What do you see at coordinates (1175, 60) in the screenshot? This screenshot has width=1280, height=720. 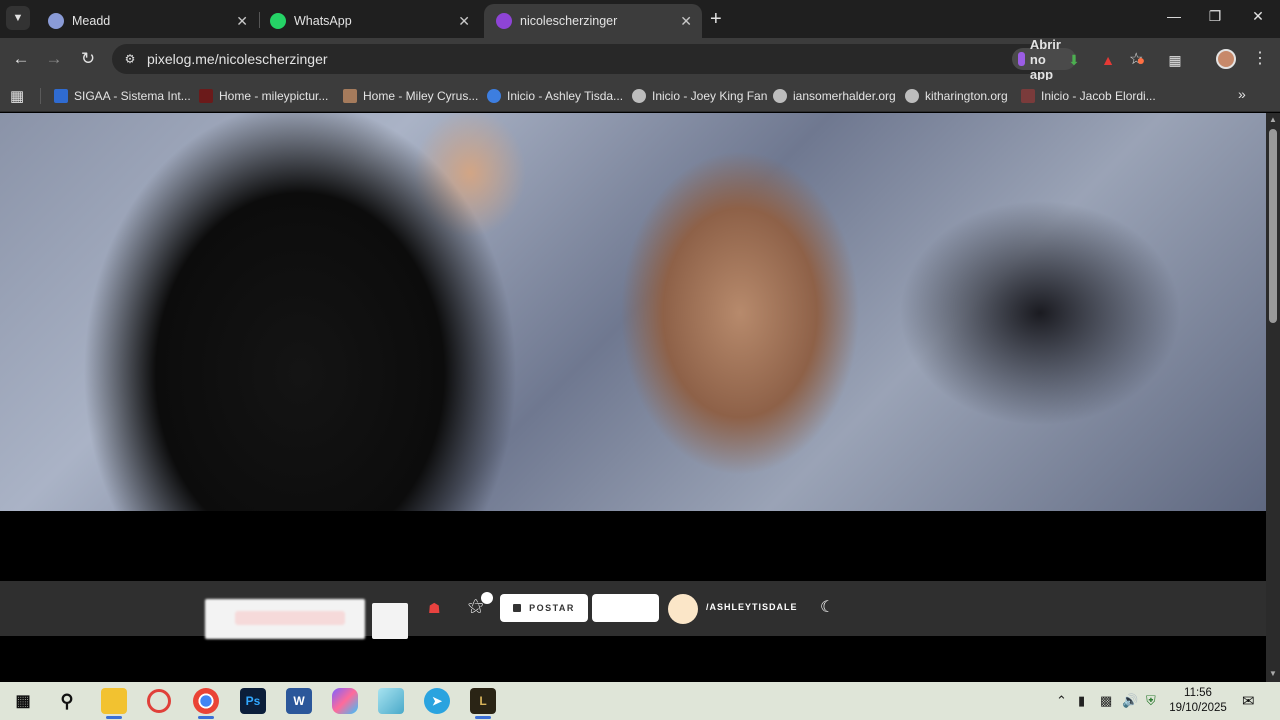 I see `extensions-puzzle-icon: ▦` at bounding box center [1175, 60].